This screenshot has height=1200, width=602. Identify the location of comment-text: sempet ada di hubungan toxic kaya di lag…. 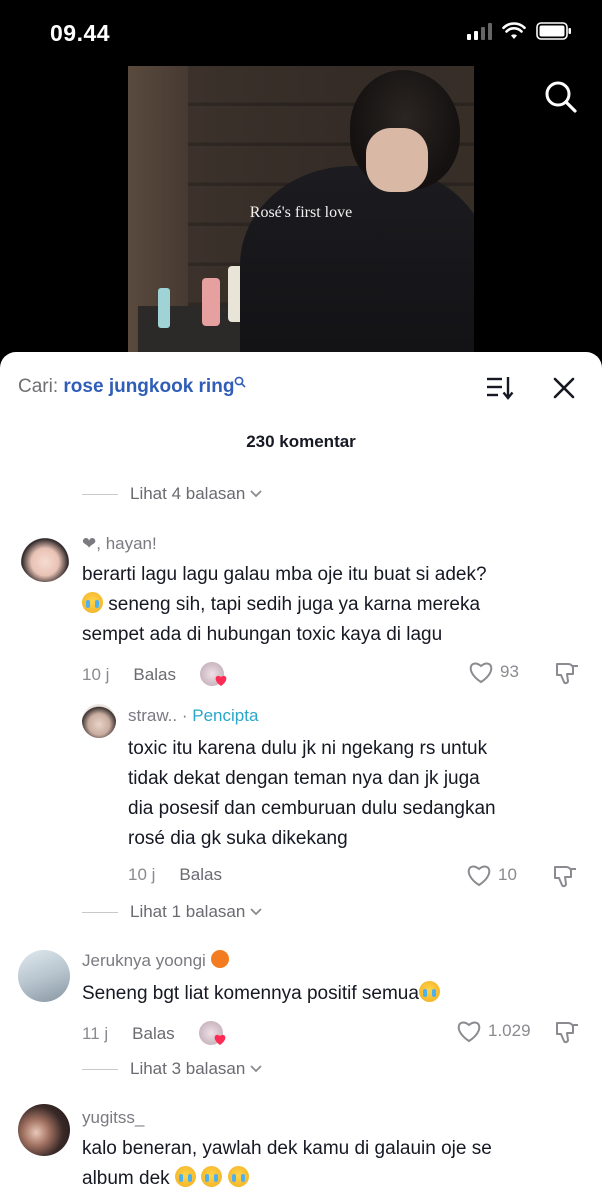
(262, 634).